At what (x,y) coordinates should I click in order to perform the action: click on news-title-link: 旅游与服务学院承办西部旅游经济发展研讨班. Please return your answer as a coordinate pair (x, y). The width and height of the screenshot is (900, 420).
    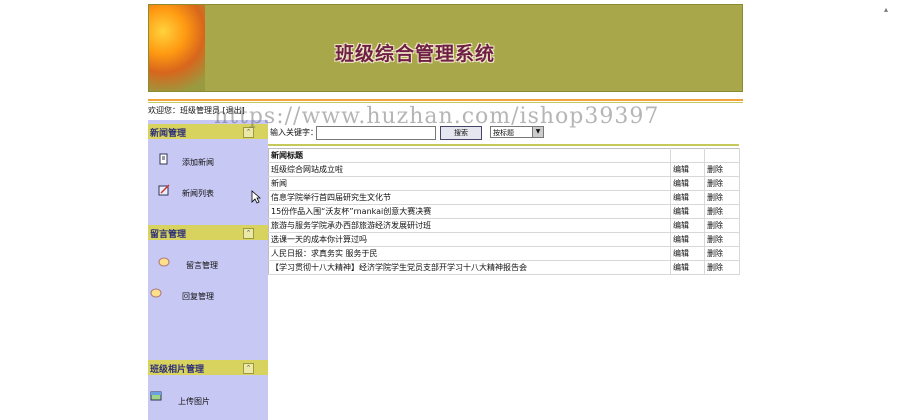
    Looking at the image, I should click on (469, 225).